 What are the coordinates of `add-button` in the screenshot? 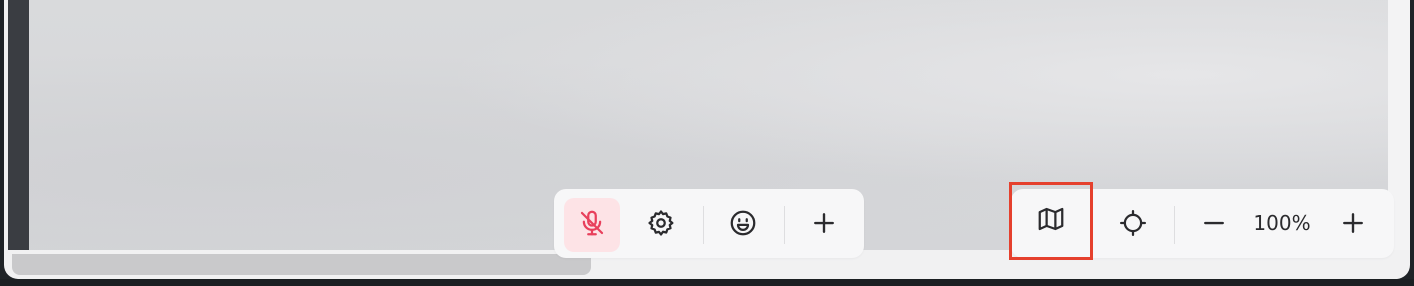 It's located at (824, 225).